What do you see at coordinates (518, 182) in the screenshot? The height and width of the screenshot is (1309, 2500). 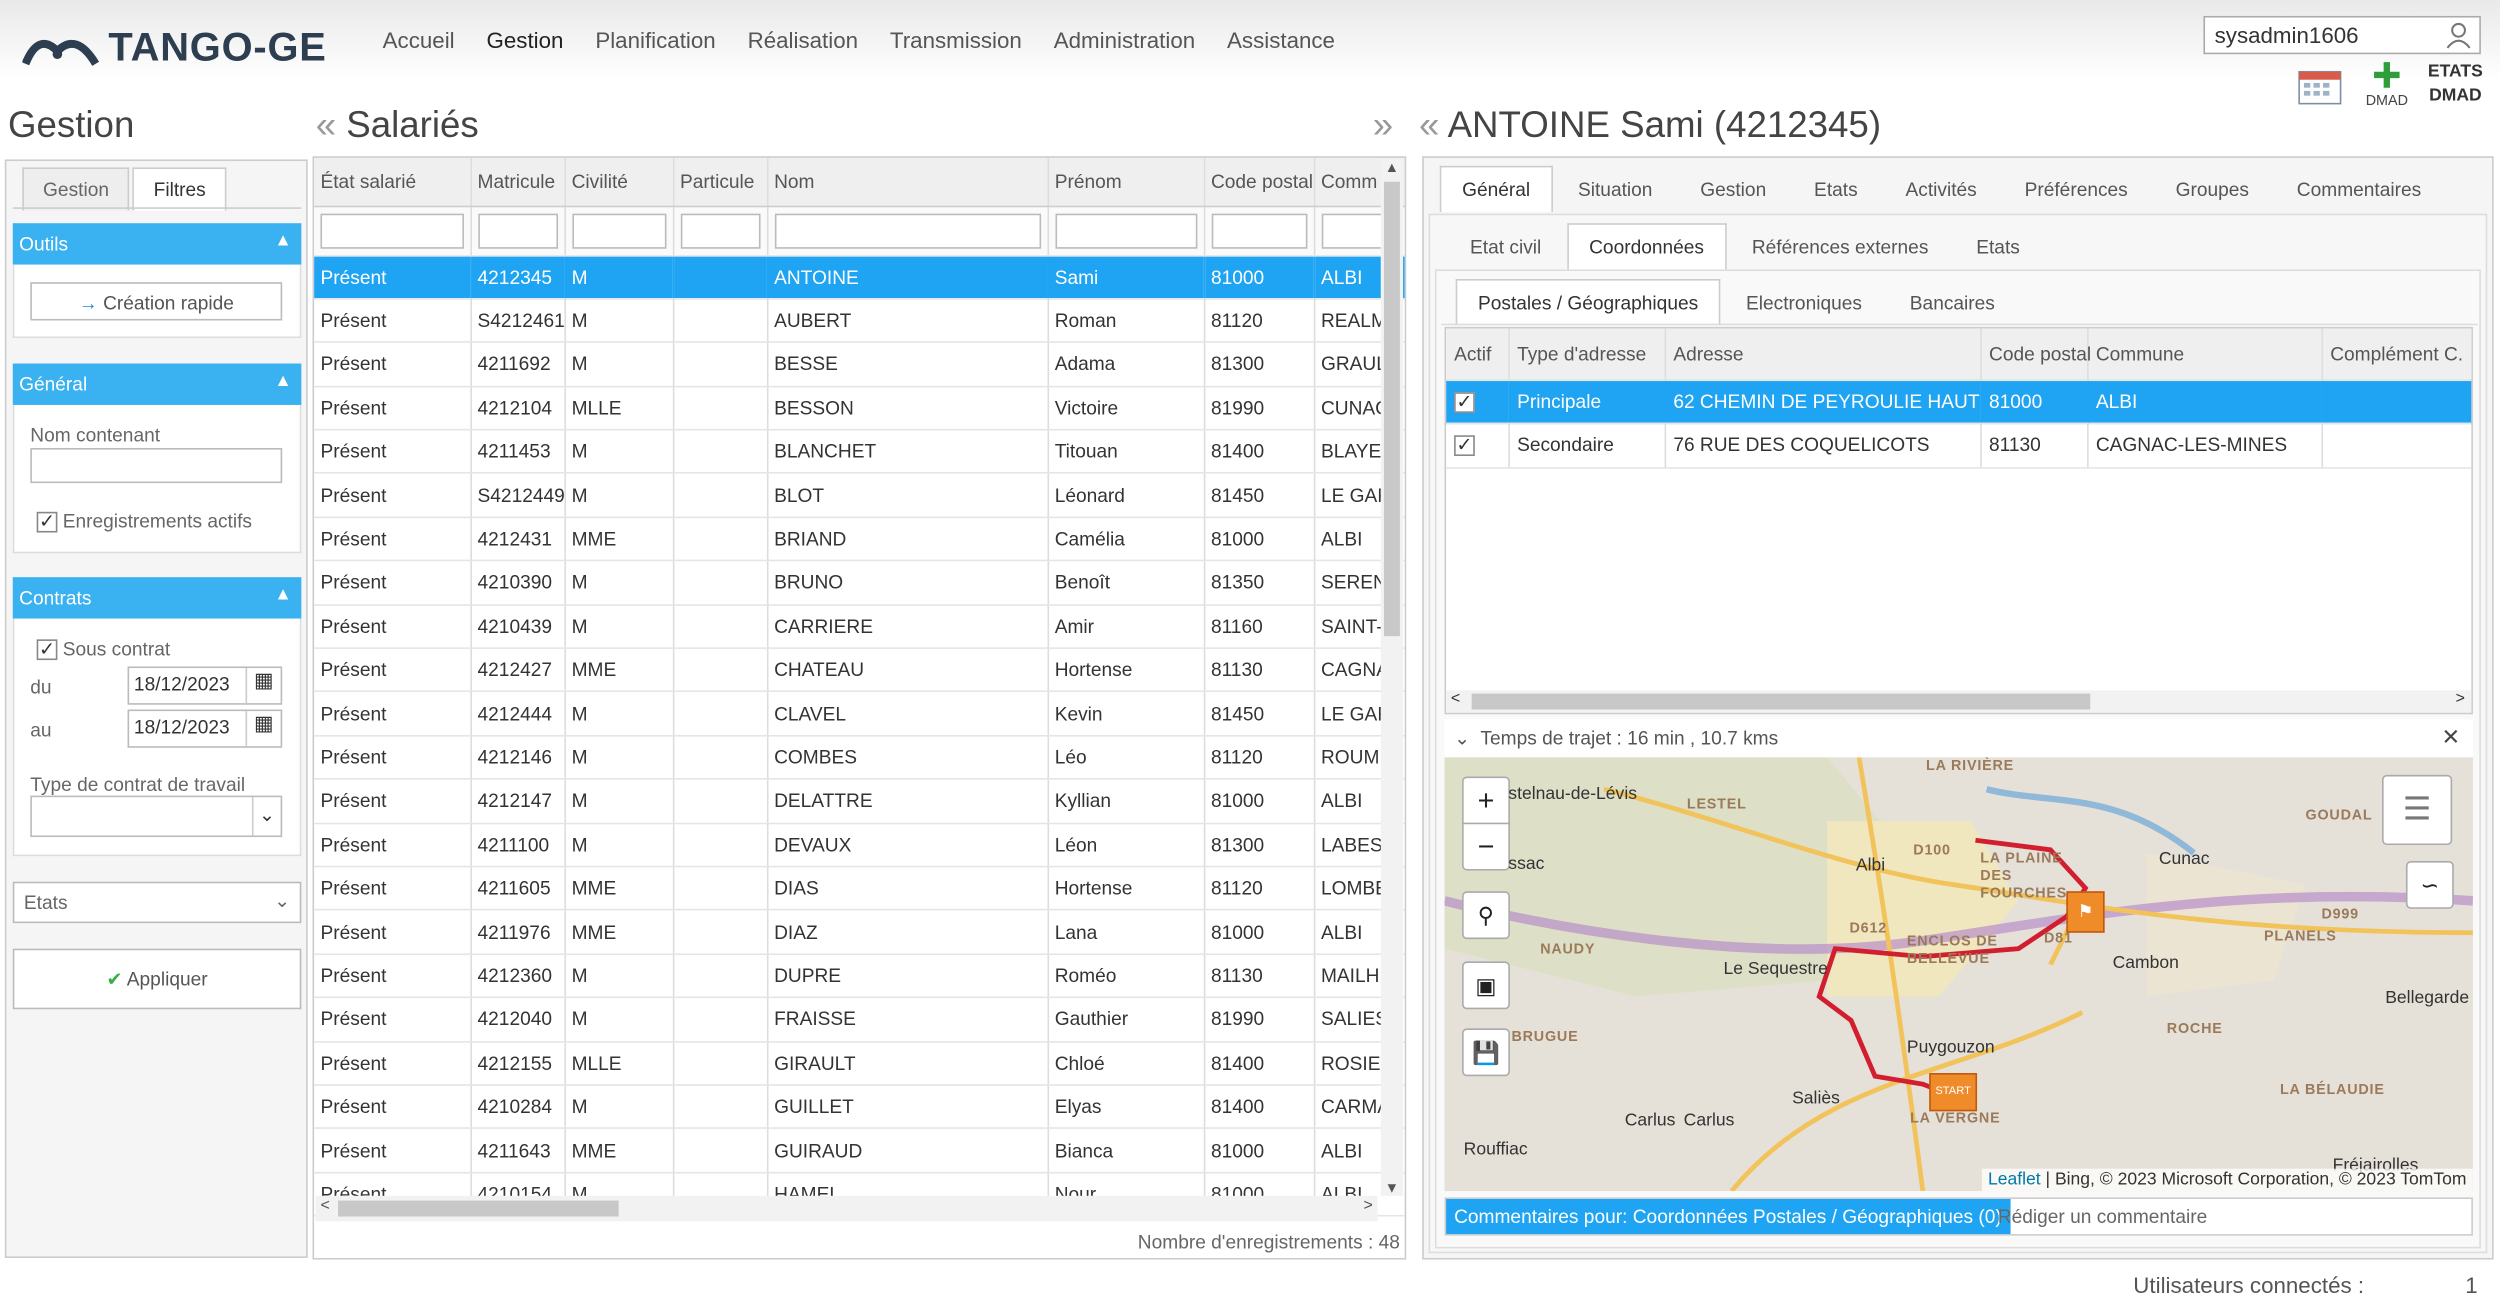 I see `col-matricule: Matricule` at bounding box center [518, 182].